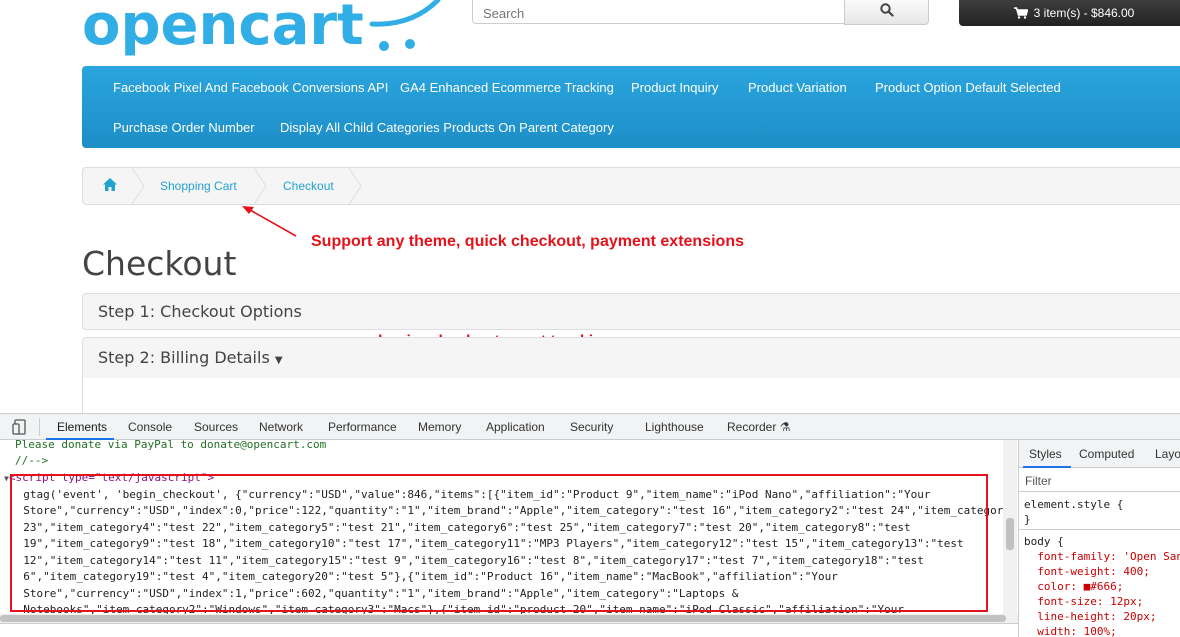 The image size is (1180, 637). I want to click on panel-step2: Step 2: Billing Details ▼, so click(631, 358).